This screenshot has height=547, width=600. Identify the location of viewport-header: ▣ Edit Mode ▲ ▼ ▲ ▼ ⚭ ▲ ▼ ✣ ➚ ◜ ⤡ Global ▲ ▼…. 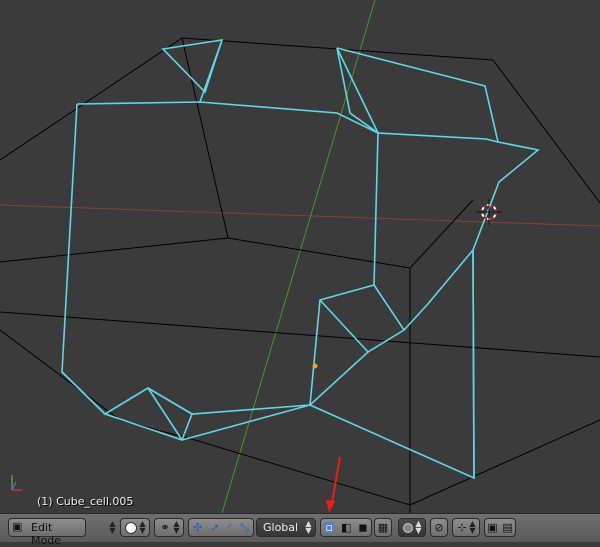
(300, 530).